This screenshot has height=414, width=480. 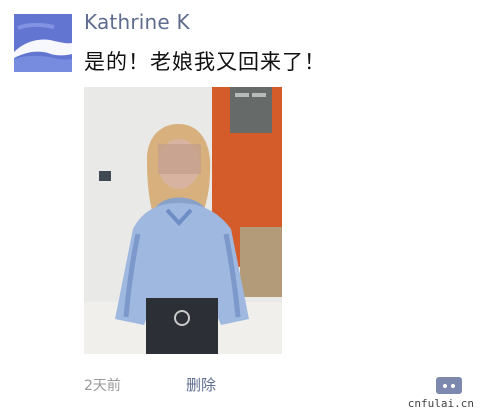 What do you see at coordinates (205, 62) in the screenshot?
I see `post-text: 是的！老娘我又回来了！` at bounding box center [205, 62].